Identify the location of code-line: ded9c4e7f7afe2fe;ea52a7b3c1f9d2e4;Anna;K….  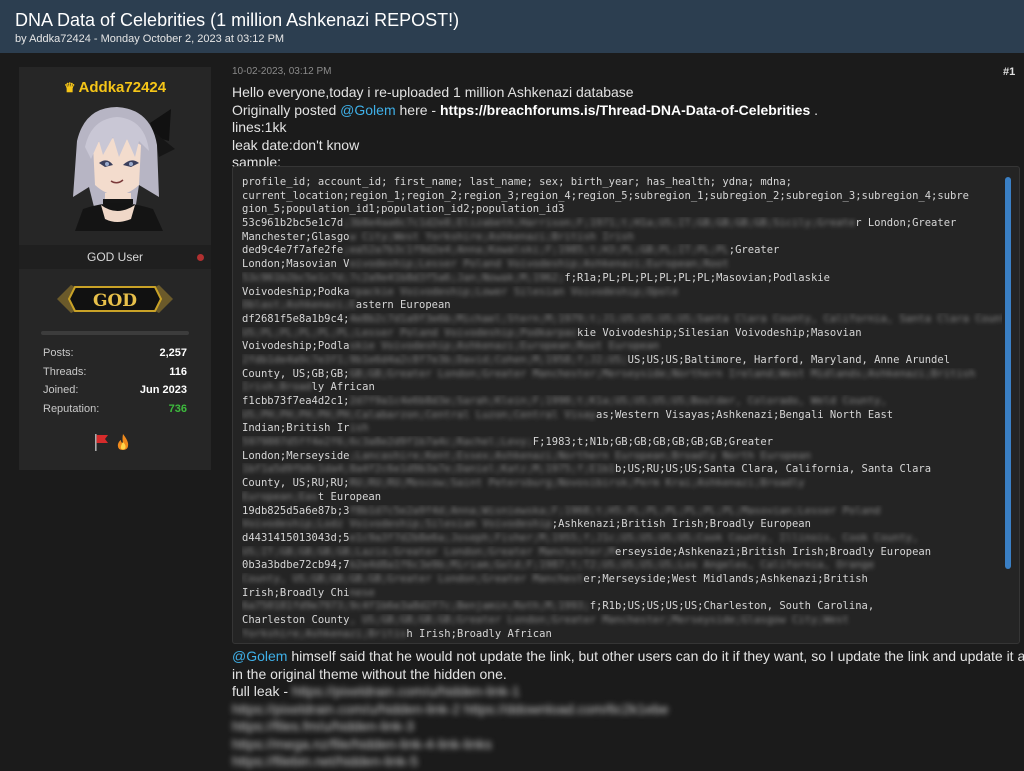
(511, 250).